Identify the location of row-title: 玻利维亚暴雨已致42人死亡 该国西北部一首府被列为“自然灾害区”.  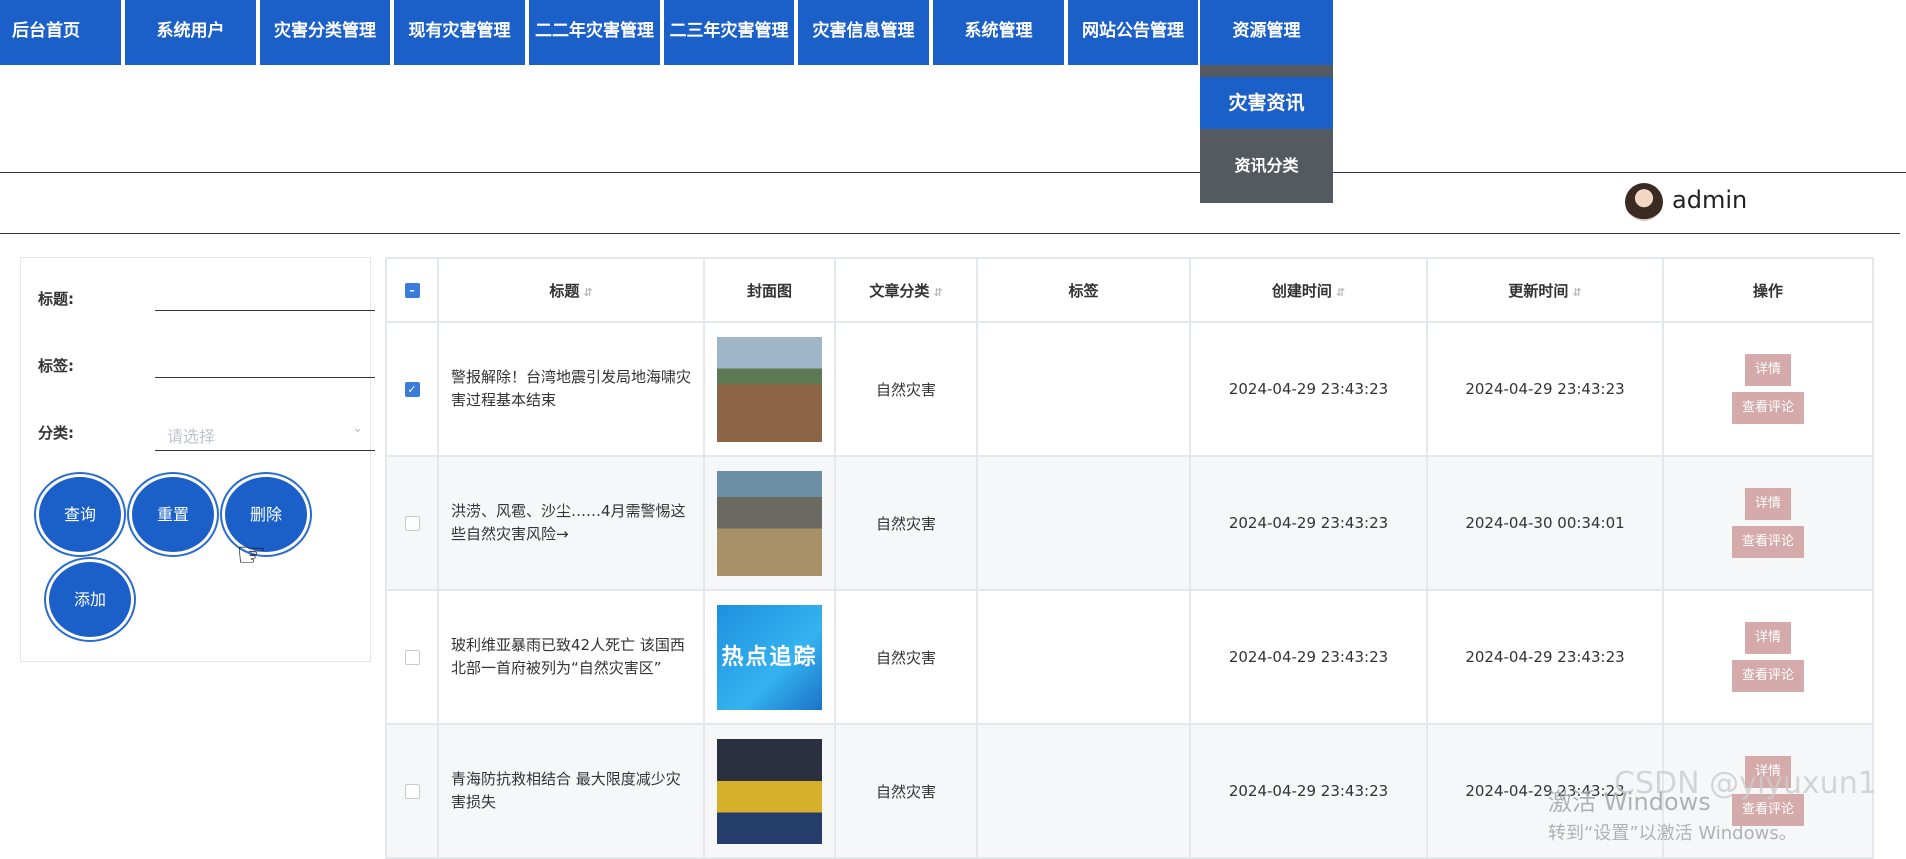
(571, 657).